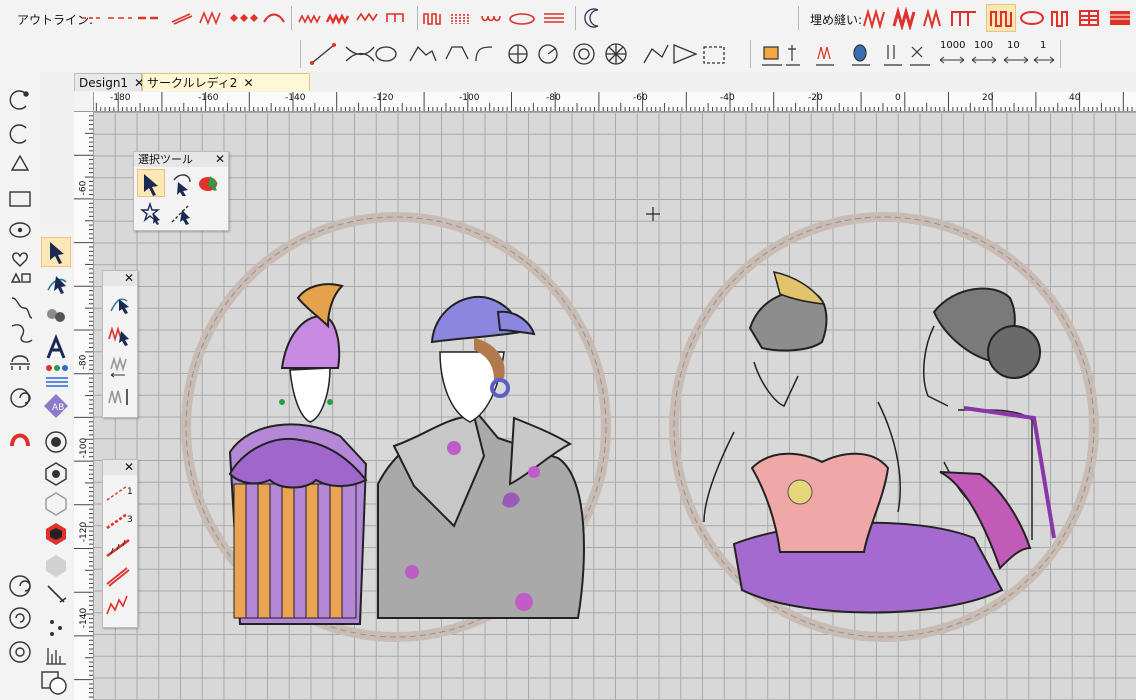  I want to click on stitch-count-label: 3, so click(130, 520).